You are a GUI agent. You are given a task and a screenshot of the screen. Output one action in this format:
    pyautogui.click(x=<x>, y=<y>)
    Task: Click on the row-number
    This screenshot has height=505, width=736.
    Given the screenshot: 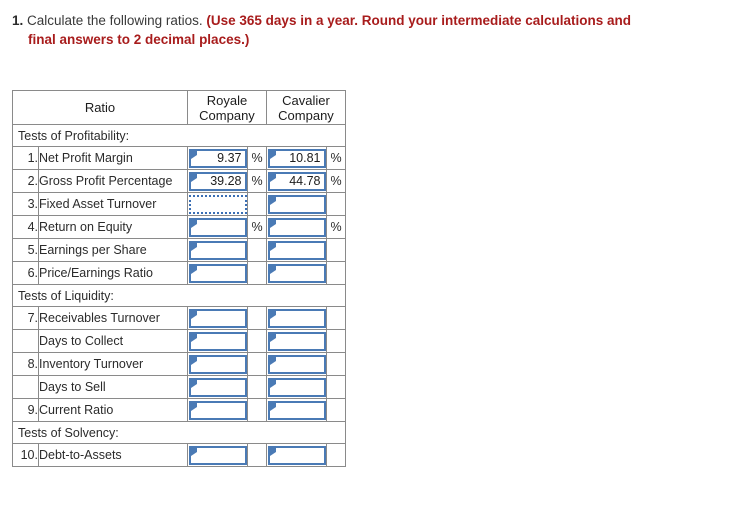 What is the action you would take?
    pyautogui.click(x=25, y=387)
    